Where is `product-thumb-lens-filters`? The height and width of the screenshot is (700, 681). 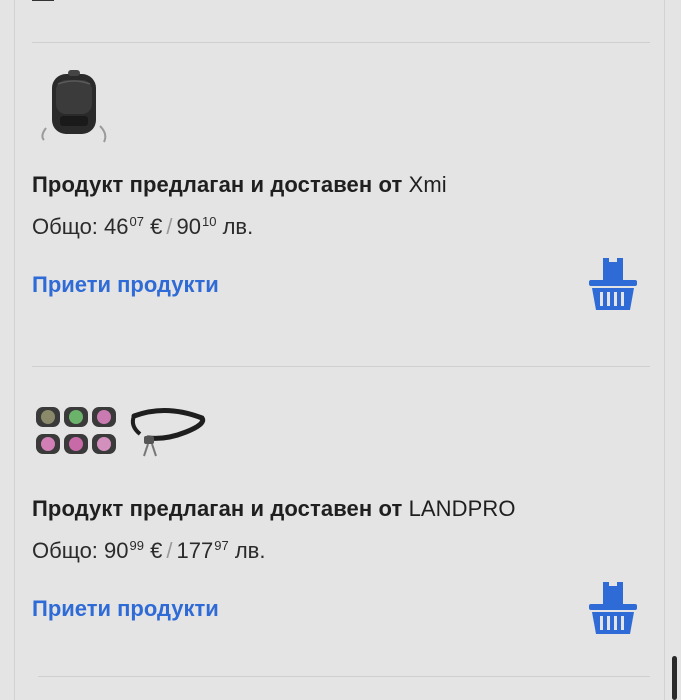
product-thumb-lens-filters is located at coordinates (76, 432).